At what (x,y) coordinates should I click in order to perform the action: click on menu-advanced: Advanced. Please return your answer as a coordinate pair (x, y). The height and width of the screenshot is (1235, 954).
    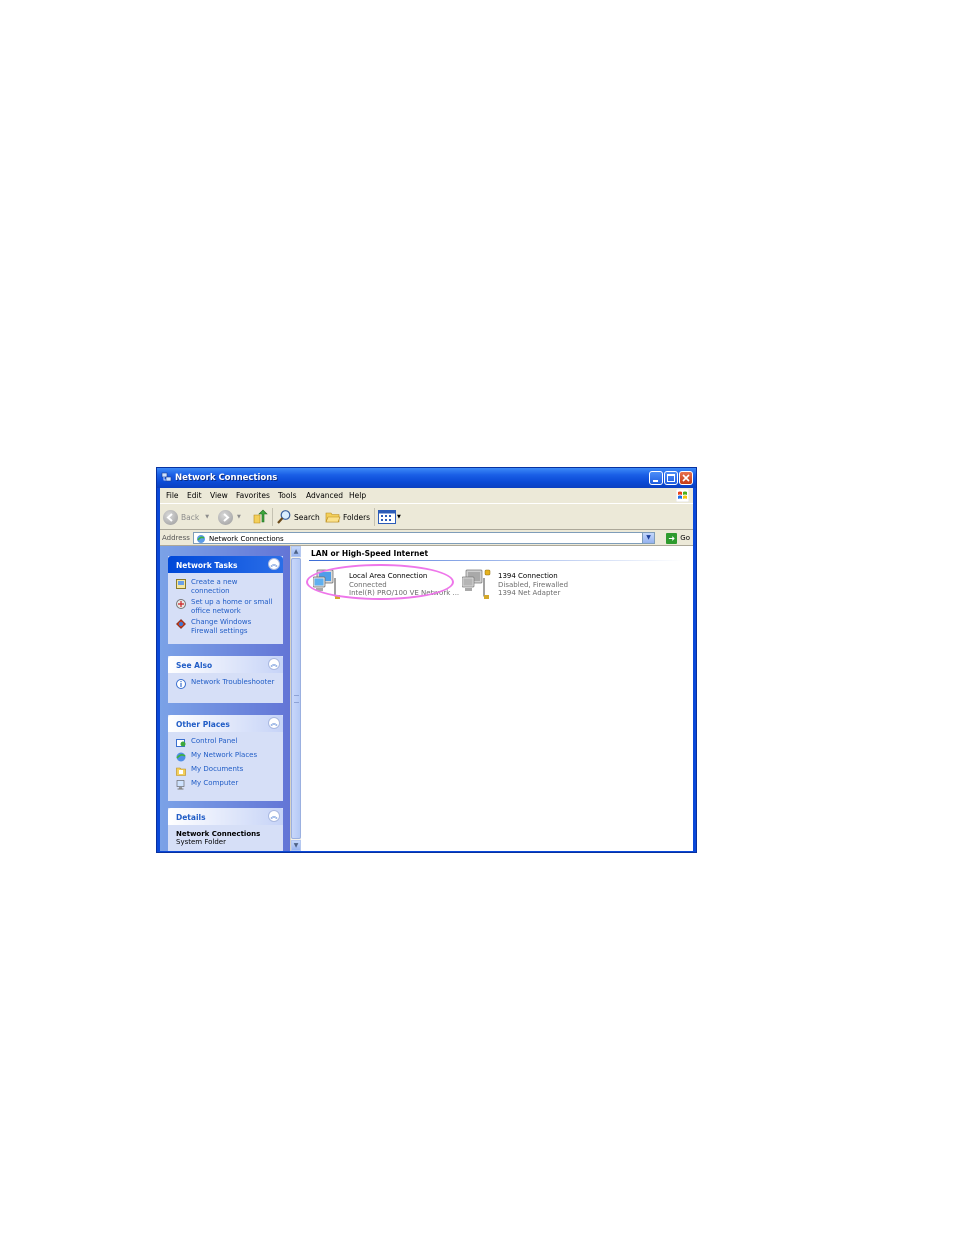
    Looking at the image, I should click on (324, 495).